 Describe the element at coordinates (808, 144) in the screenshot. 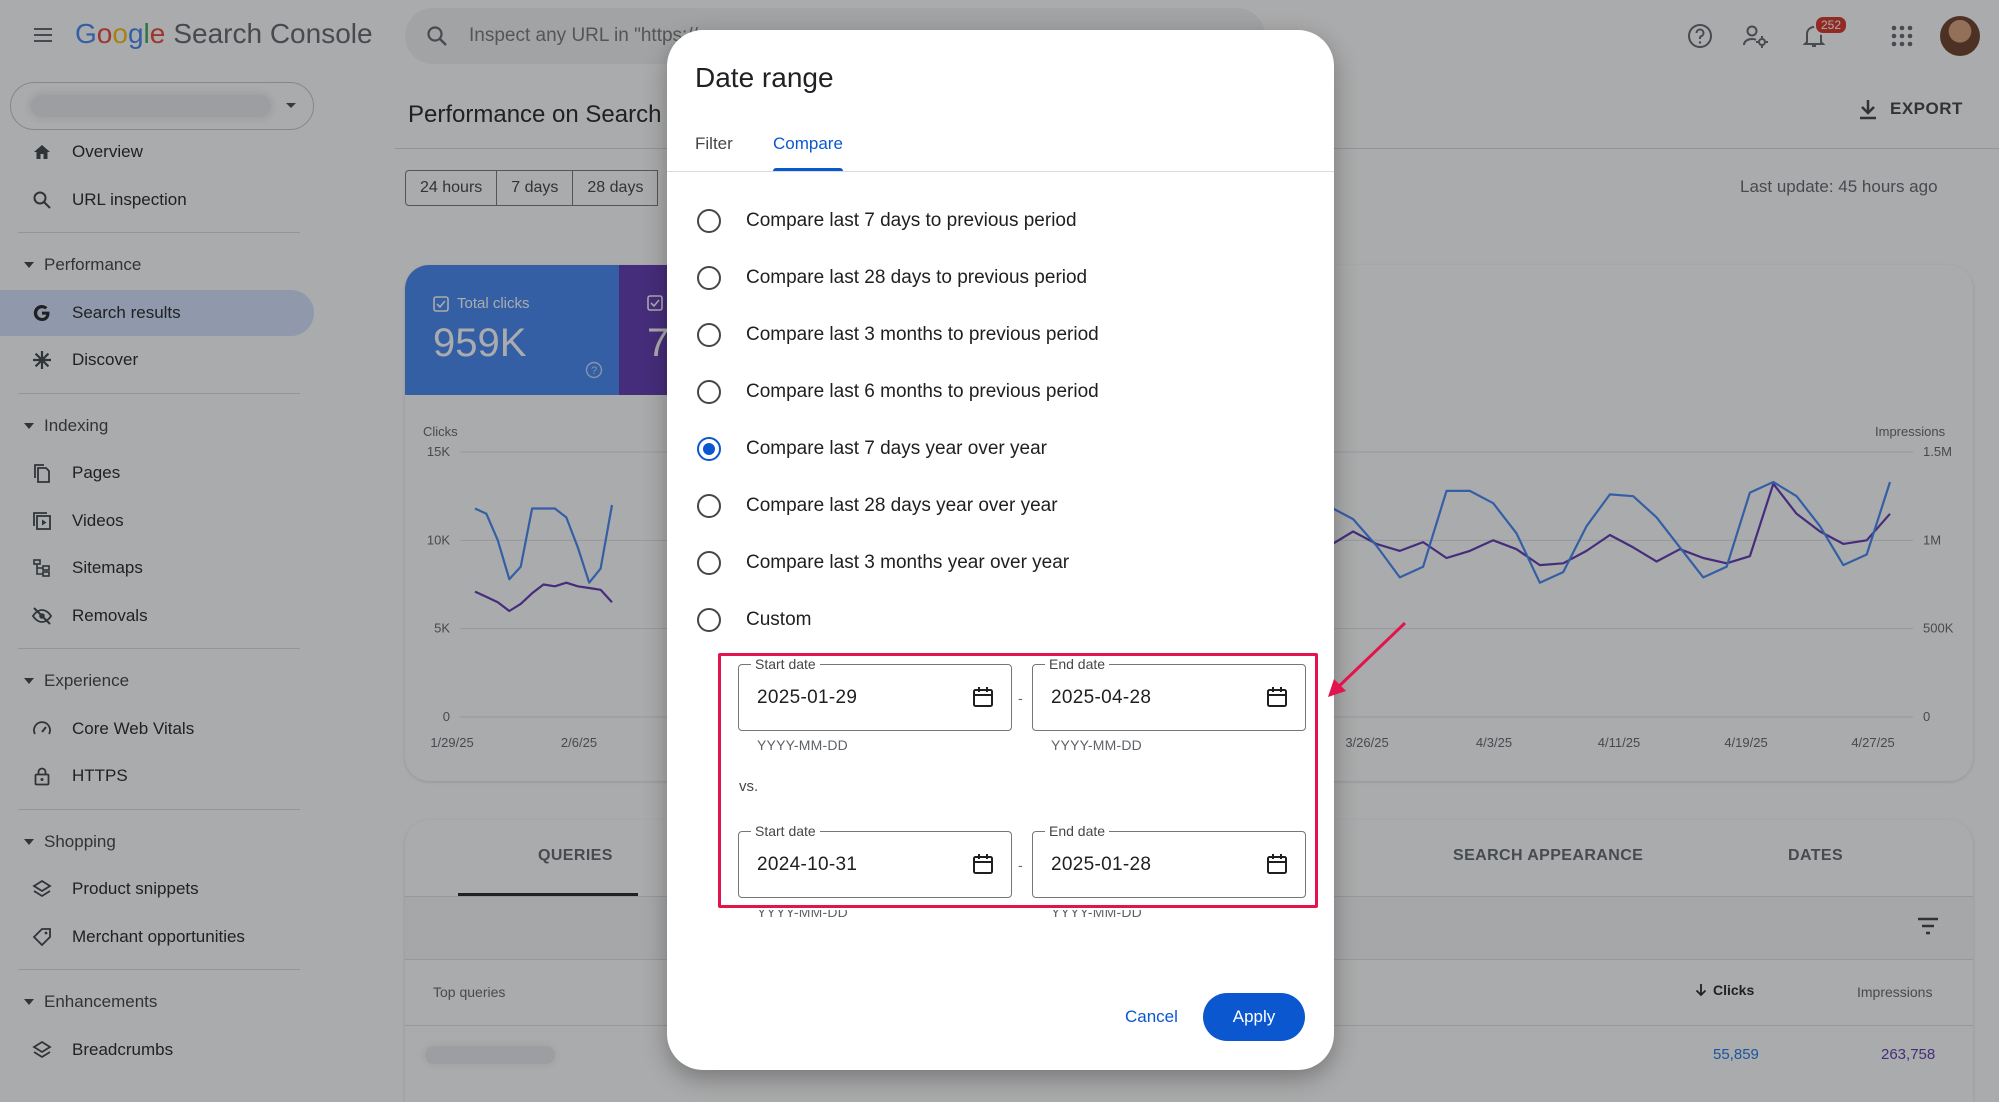

I see `tab-compare: Compare` at that location.